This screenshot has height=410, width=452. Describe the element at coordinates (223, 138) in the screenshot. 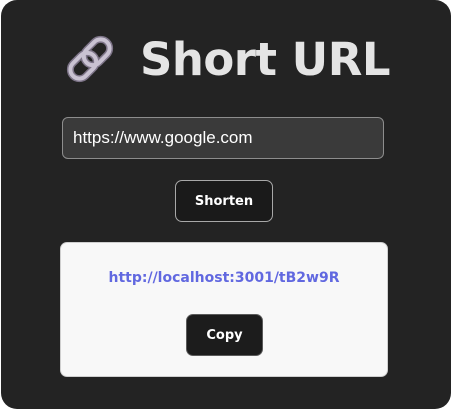

I see `url-input` at that location.